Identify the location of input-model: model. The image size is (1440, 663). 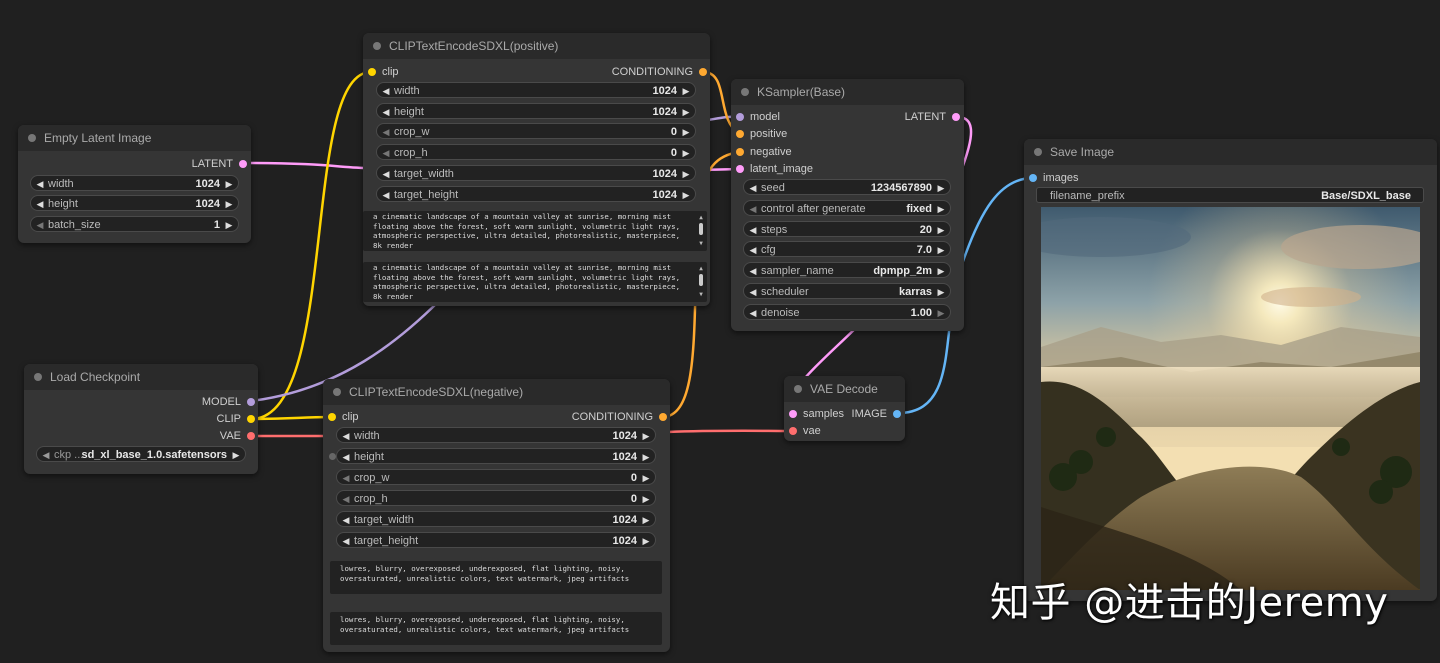
(758, 117).